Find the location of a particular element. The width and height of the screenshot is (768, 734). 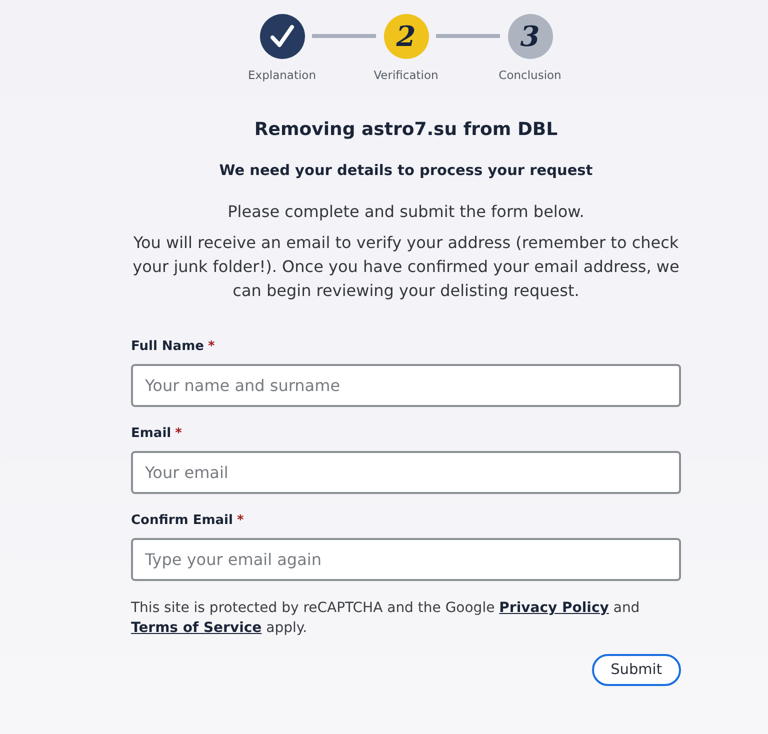

intro-text: Please complete and submit the form below. is located at coordinates (406, 212).